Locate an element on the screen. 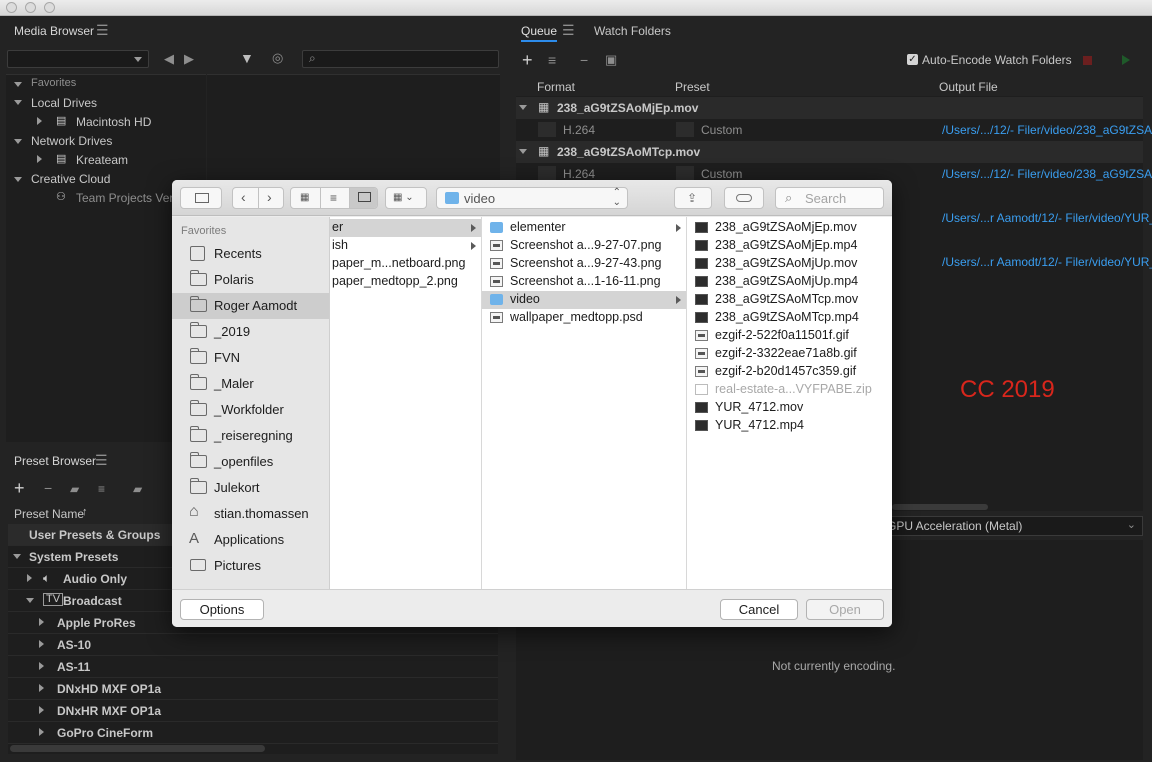  search-field: ⌕ Search is located at coordinates (829, 198).